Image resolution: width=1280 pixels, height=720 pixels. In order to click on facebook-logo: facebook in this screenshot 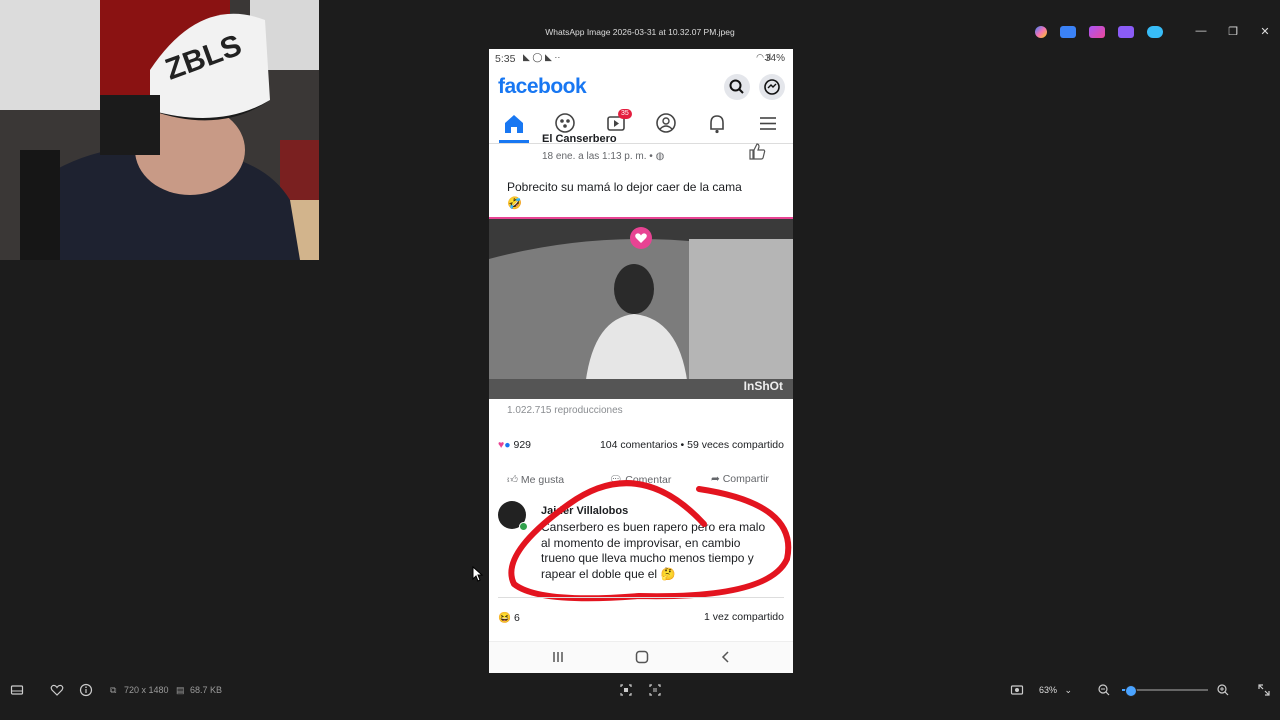, I will do `click(542, 87)`.